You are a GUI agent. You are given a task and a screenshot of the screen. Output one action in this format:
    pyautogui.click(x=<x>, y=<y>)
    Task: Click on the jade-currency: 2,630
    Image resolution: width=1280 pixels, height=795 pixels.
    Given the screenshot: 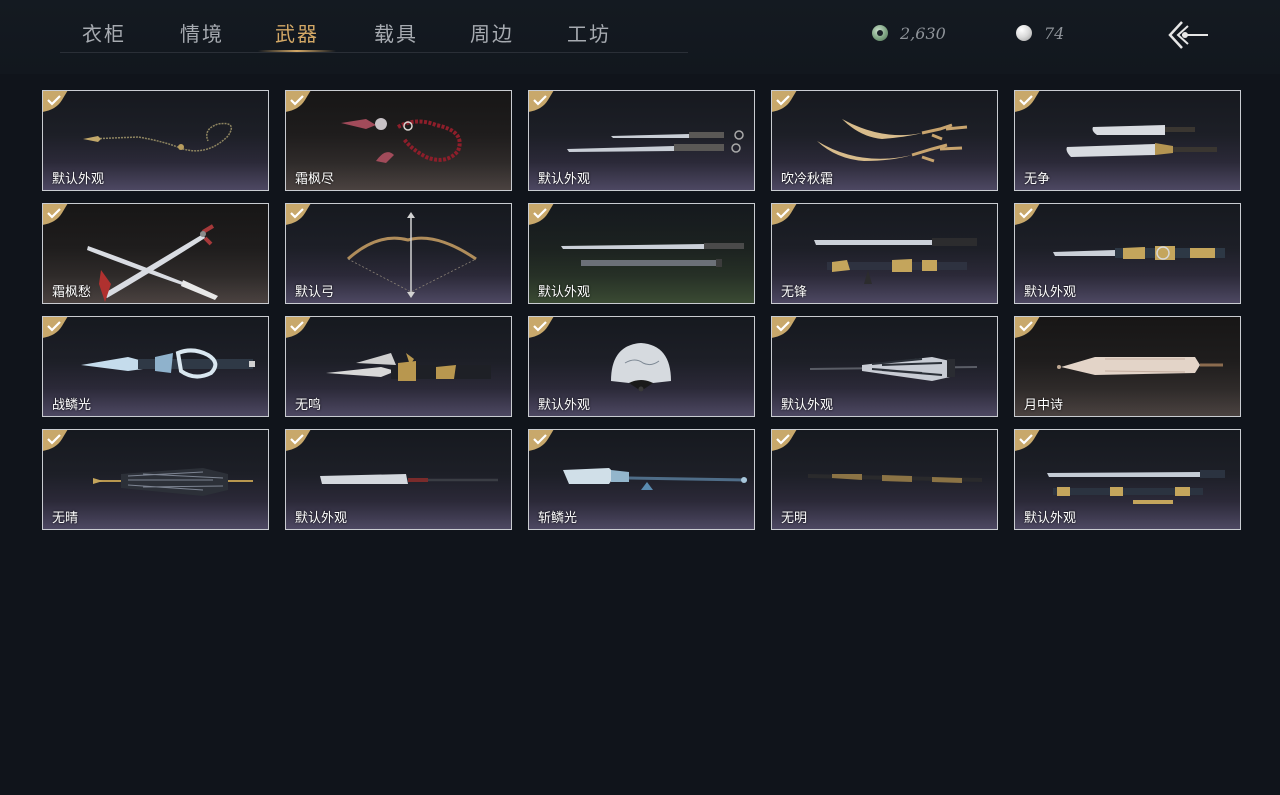 What is the action you would take?
    pyautogui.click(x=909, y=33)
    